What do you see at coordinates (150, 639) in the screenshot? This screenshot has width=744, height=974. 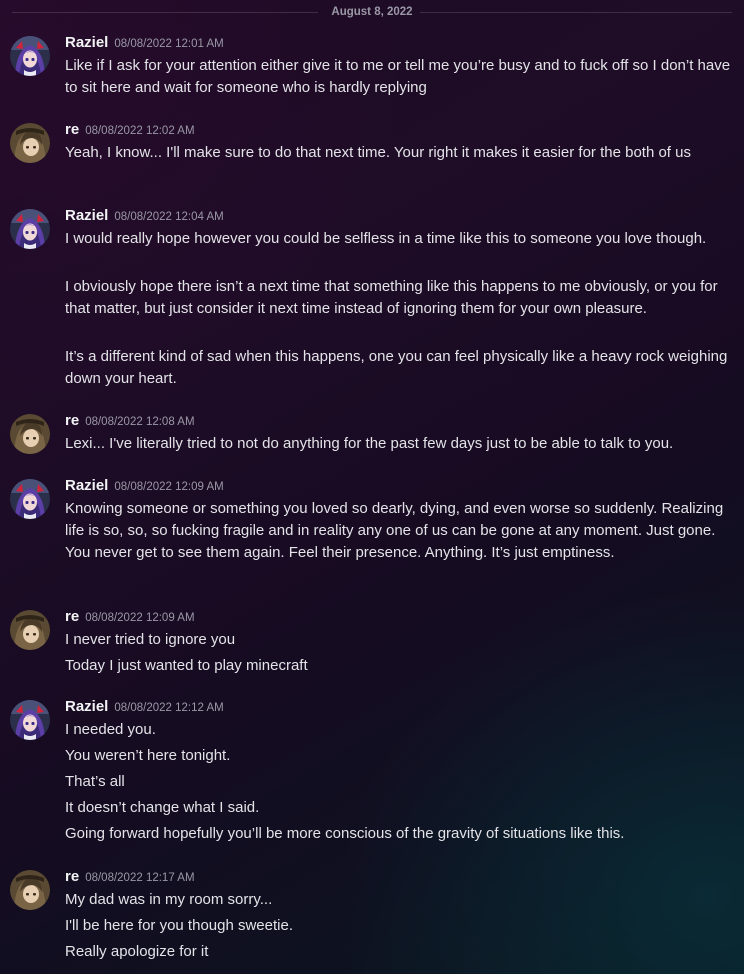 I see `message-text: I never tried to ignore you` at bounding box center [150, 639].